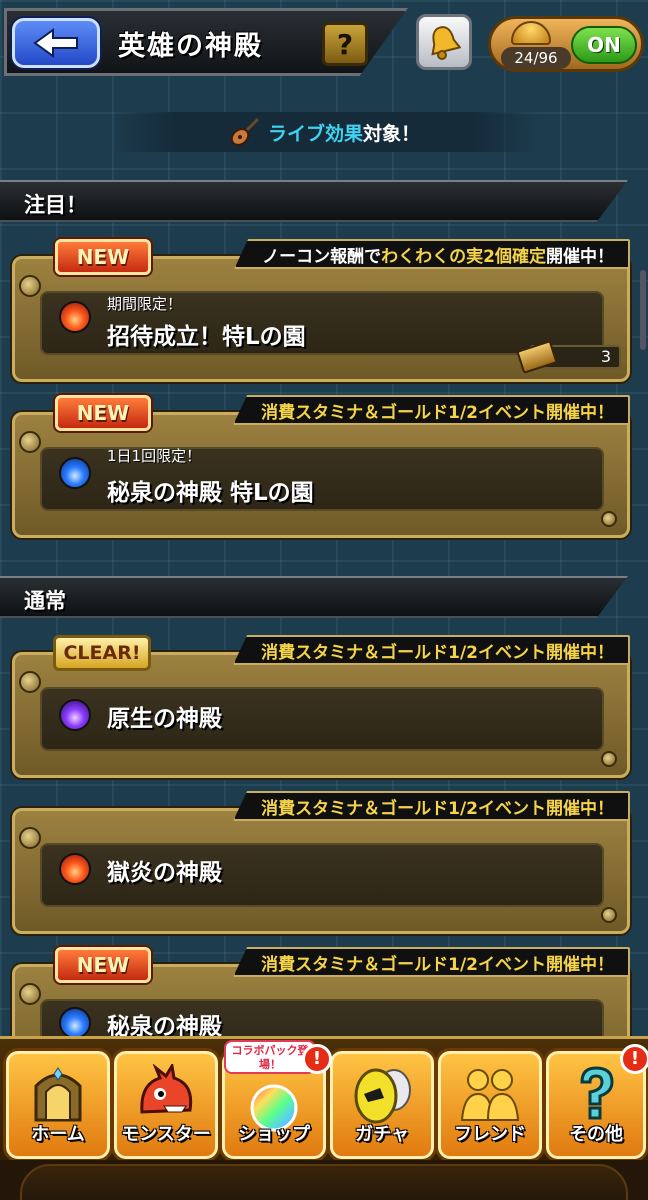 The width and height of the screenshot is (648, 1200). I want to click on help-button: ?, so click(345, 44).